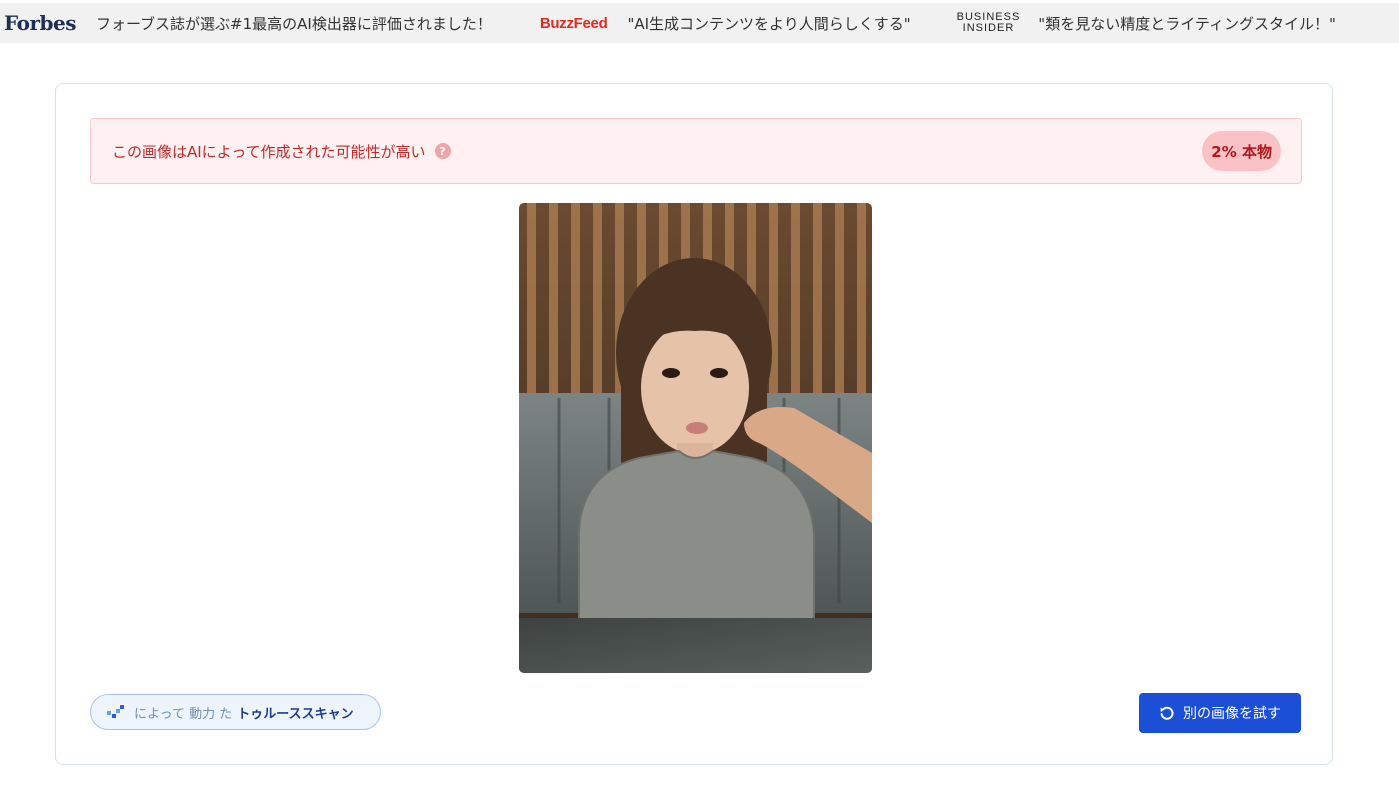 This screenshot has height=786, width=1399. What do you see at coordinates (769, 23) in the screenshot?
I see `buzzfeed-quote: "AI生成コンテンツをより人間らしくする"` at bounding box center [769, 23].